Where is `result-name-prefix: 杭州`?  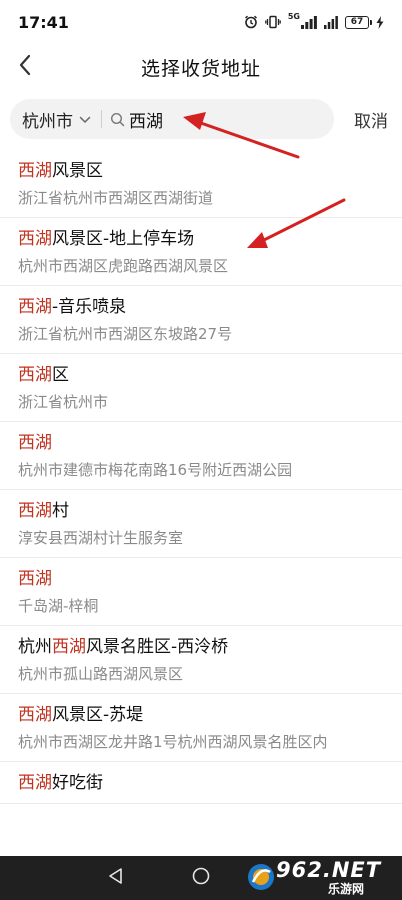
result-name-prefix: 杭州 is located at coordinates (35, 647).